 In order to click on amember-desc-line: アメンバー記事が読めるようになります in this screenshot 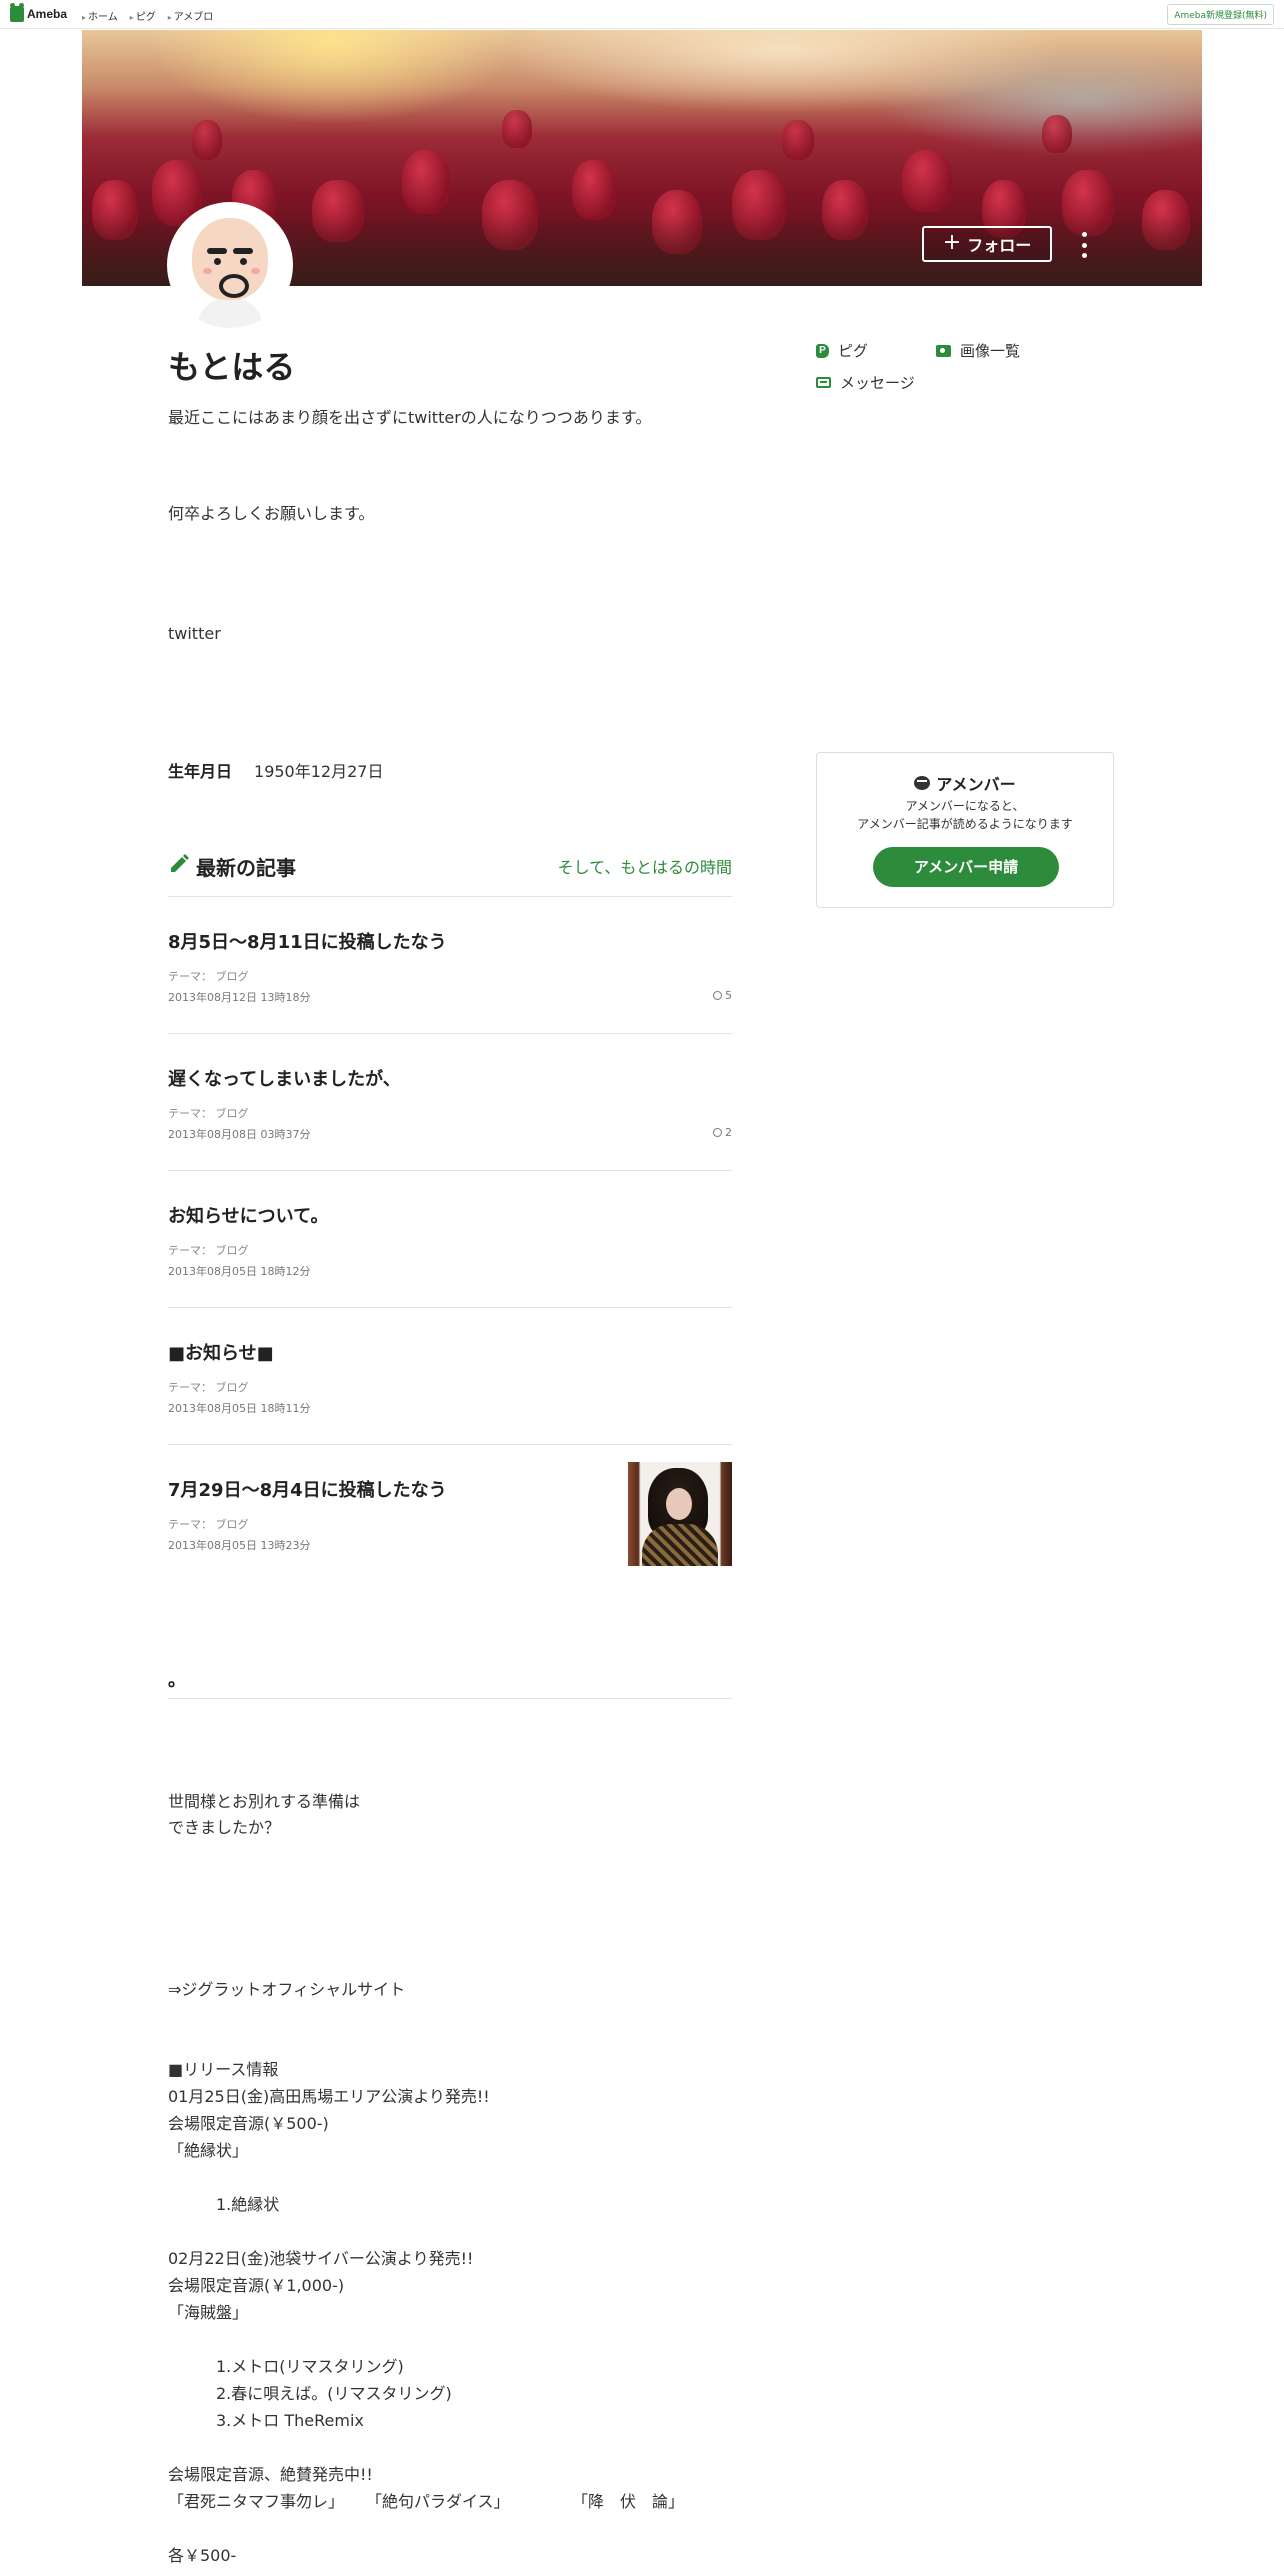, I will do `click(965, 824)`.